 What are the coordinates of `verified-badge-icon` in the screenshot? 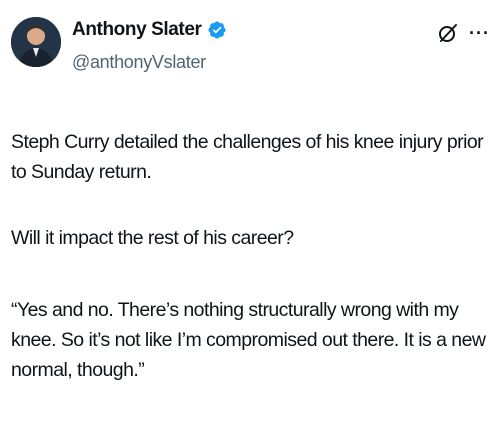 It's located at (217, 30).